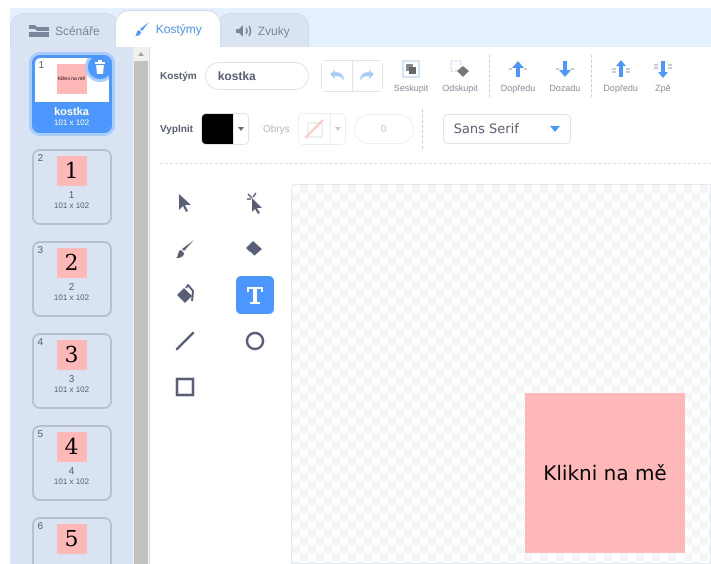  Describe the element at coordinates (71, 355) in the screenshot. I see `costume-thumbnail: 3` at that location.